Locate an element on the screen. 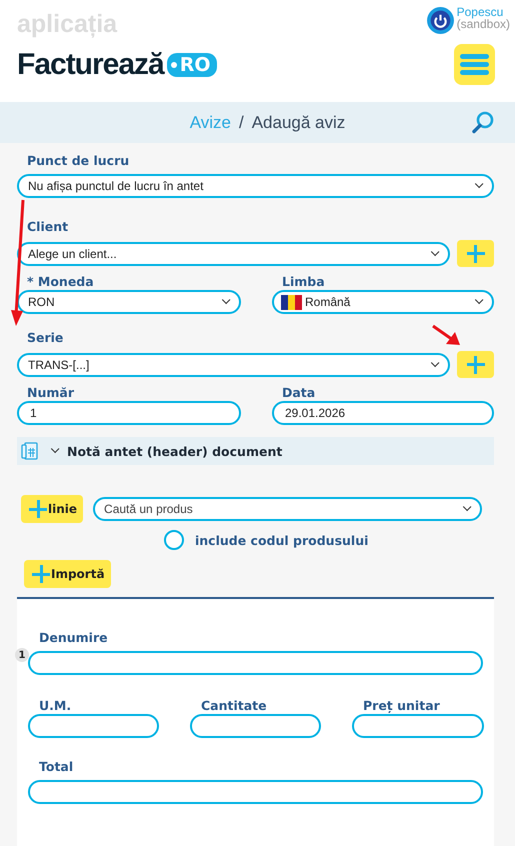  field-label: Număr is located at coordinates (50, 392).